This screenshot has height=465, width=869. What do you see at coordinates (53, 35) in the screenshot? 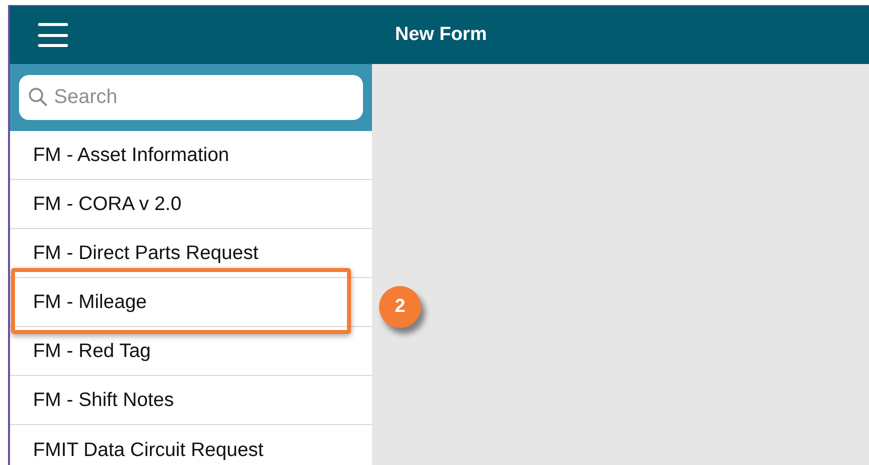
I see `menu-icon` at bounding box center [53, 35].